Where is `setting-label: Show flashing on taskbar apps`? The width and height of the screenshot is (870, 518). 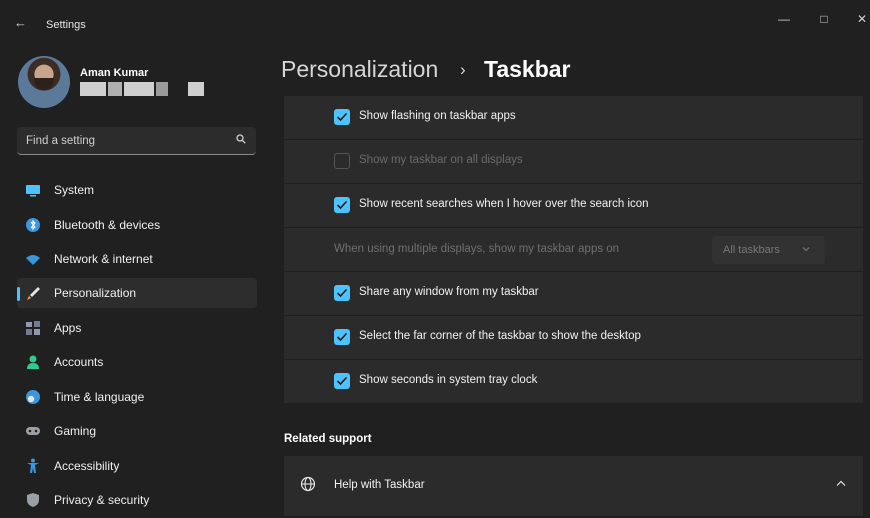
setting-label: Show flashing on taskbar apps is located at coordinates (437, 116).